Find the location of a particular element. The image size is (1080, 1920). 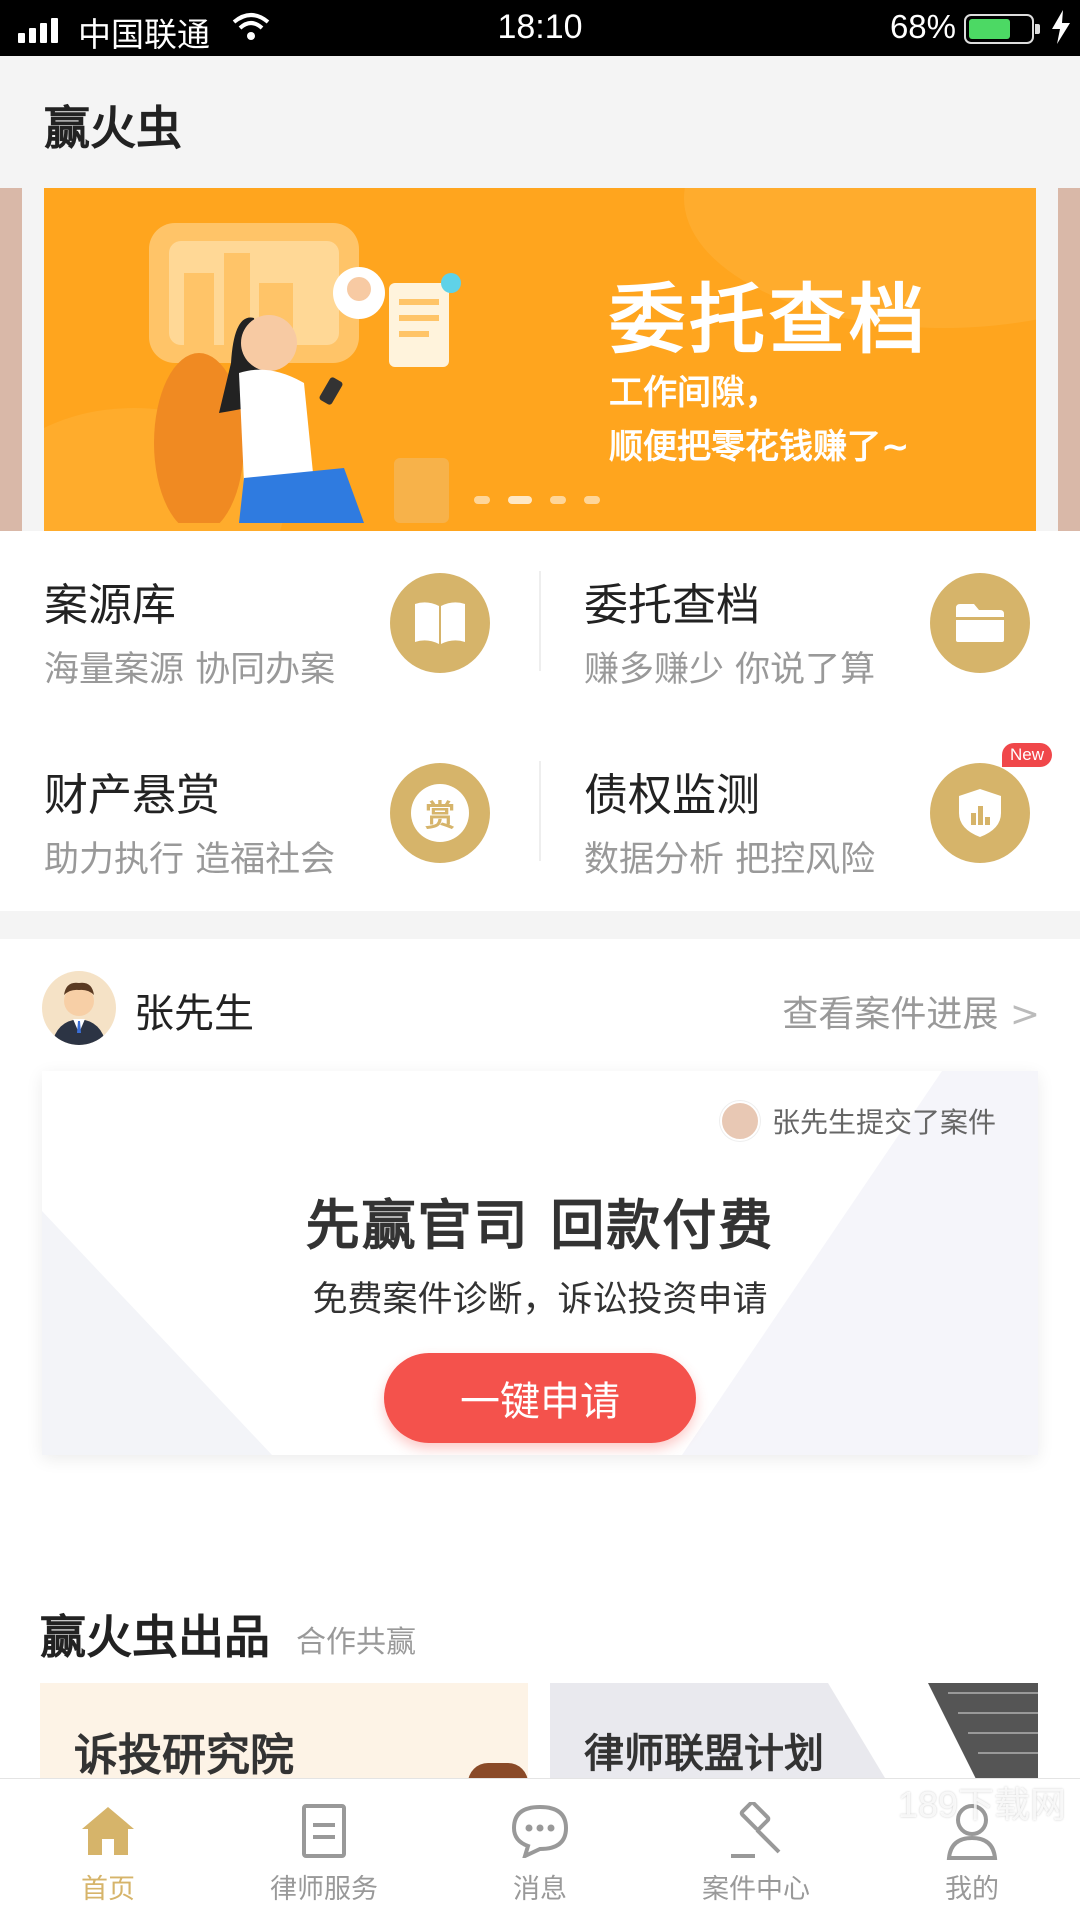

one-click-apply-button: 一键申请 is located at coordinates (540, 1398).